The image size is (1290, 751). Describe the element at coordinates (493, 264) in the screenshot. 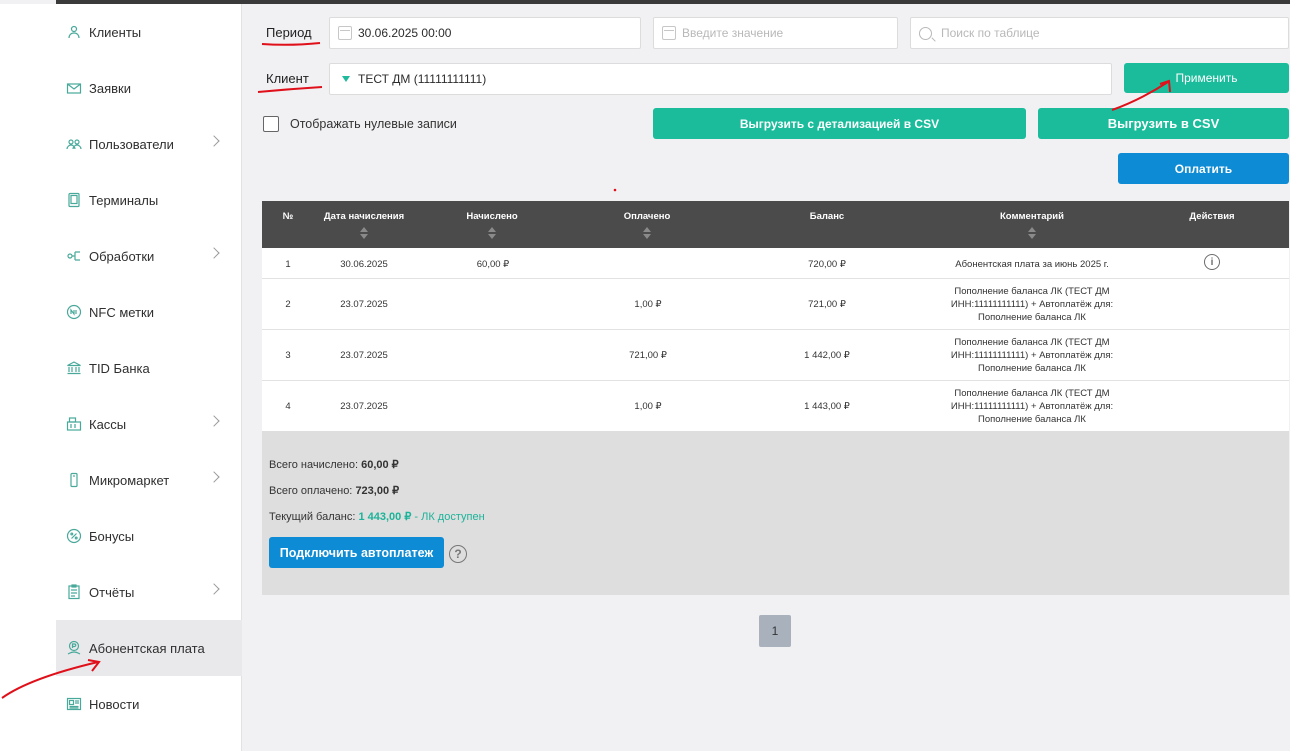

I see `cell-charged: 60,00 ₽` at that location.